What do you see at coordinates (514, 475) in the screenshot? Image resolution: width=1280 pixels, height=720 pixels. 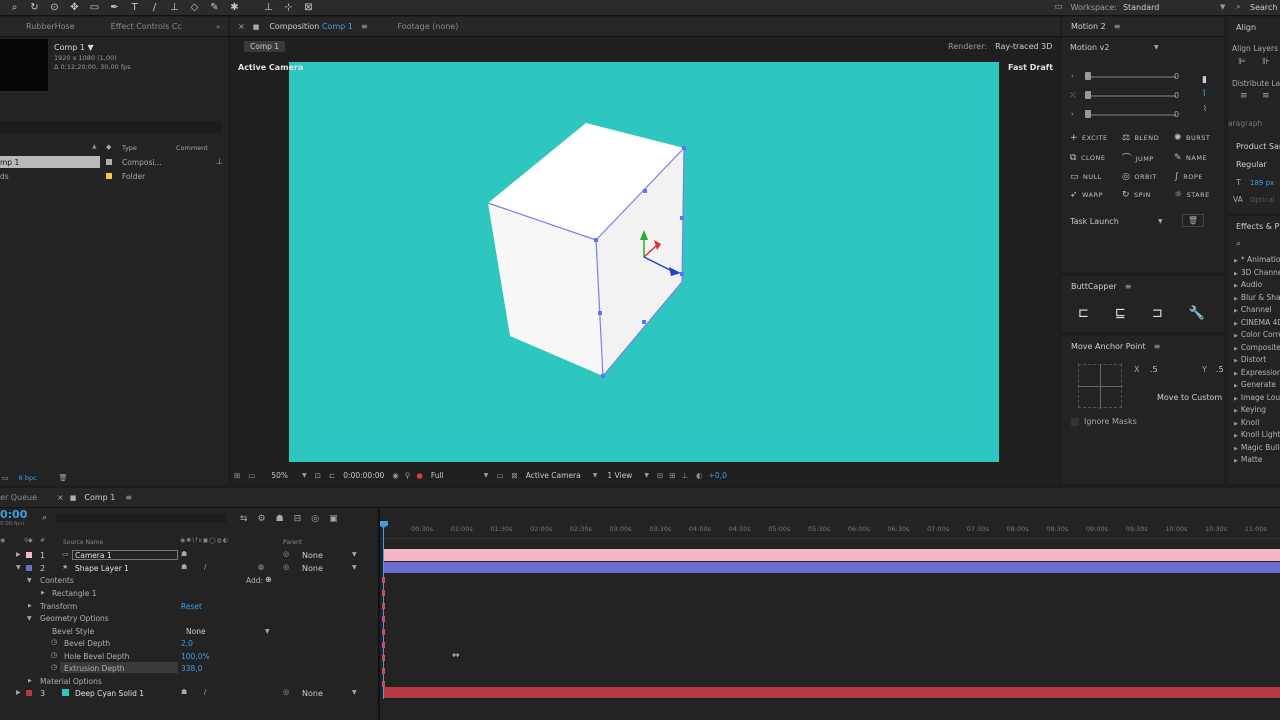 I see `transparency-grid-icon: ⊠` at bounding box center [514, 475].